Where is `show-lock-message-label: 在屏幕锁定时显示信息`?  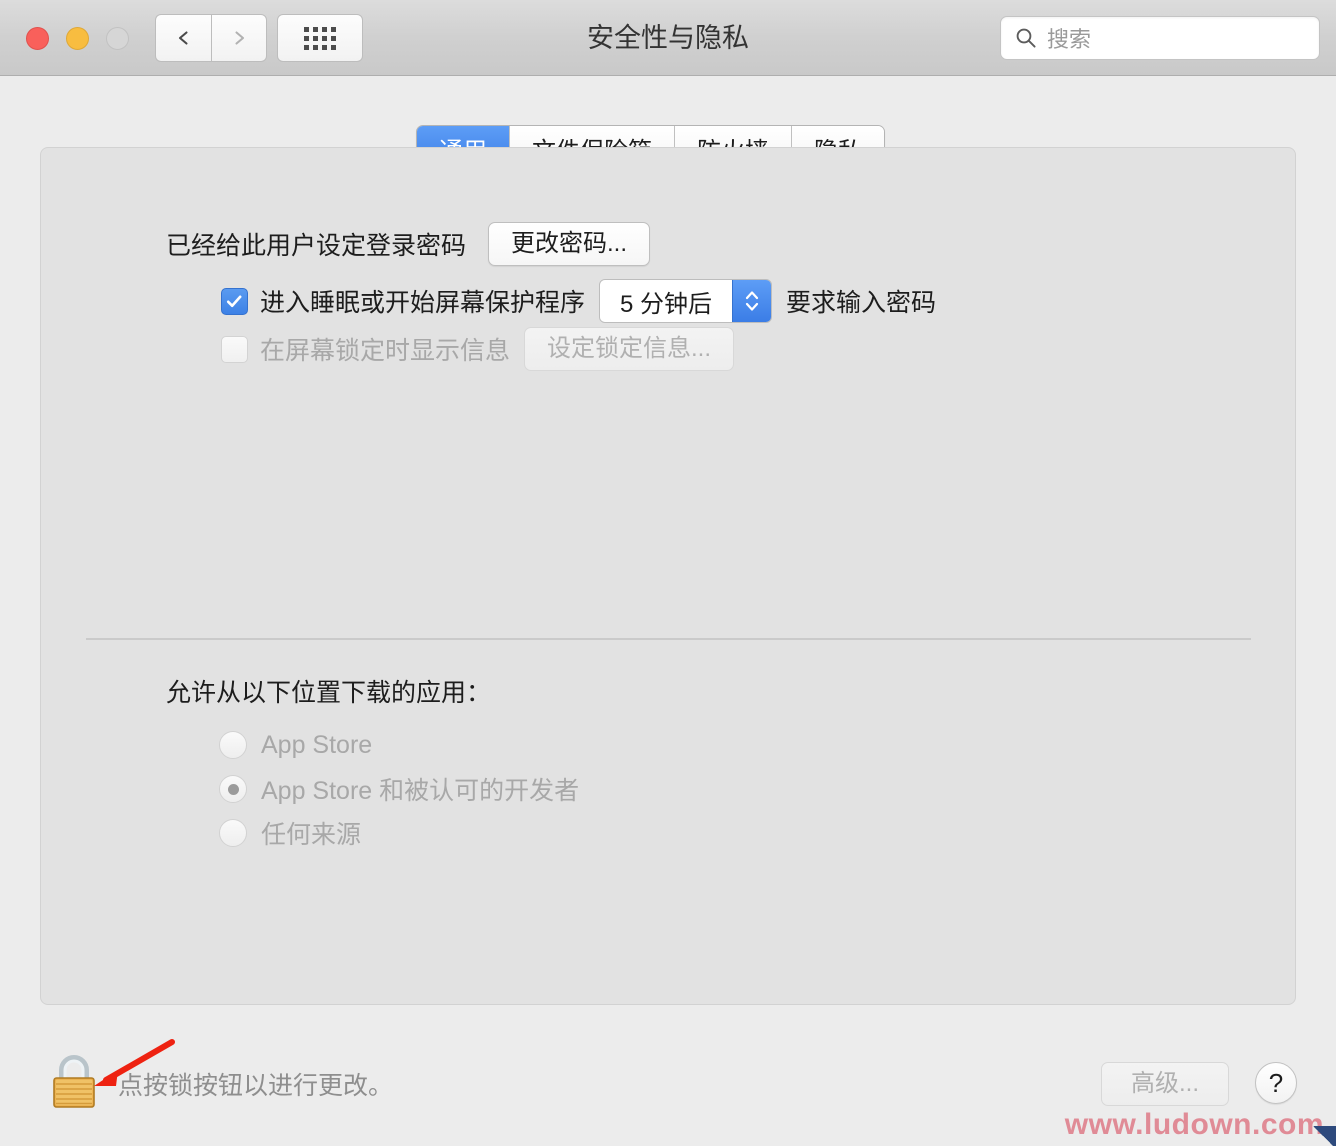 show-lock-message-label: 在屏幕锁定时显示信息 is located at coordinates (385, 351).